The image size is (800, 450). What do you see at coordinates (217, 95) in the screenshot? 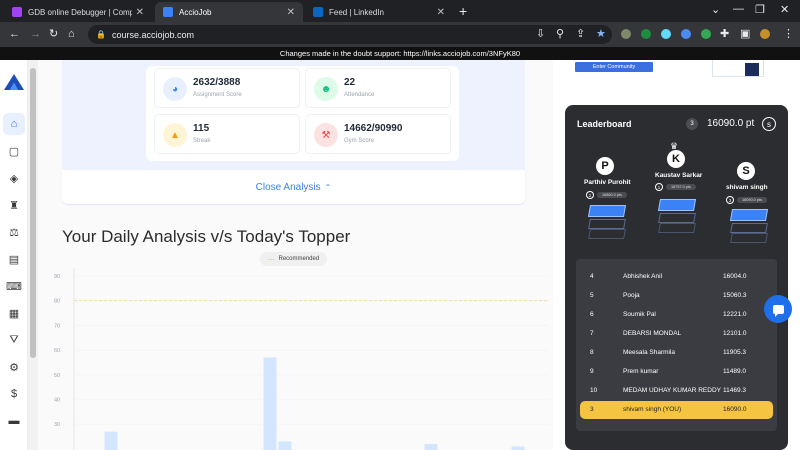
I see `stat-label: Assignment Score` at bounding box center [217, 95].